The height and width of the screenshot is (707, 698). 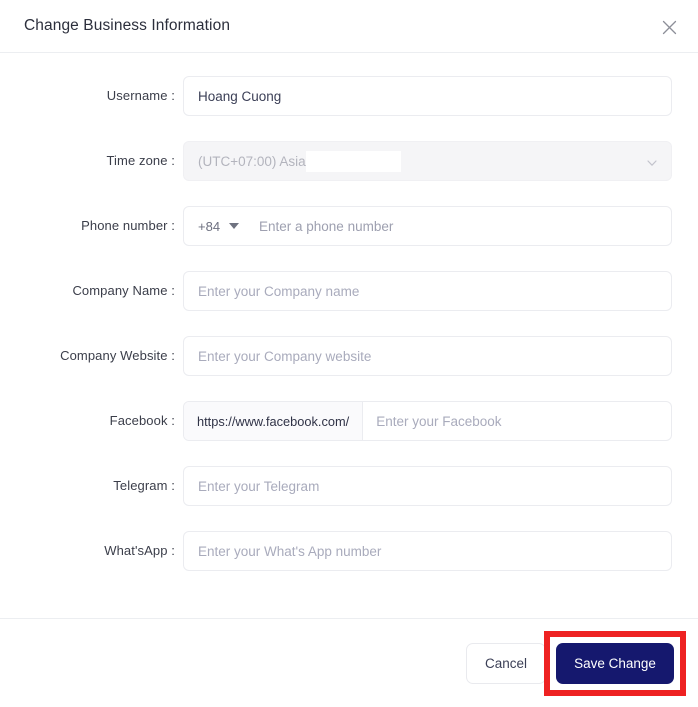 What do you see at coordinates (127, 25) in the screenshot?
I see `dialog-title: Change Business Information` at bounding box center [127, 25].